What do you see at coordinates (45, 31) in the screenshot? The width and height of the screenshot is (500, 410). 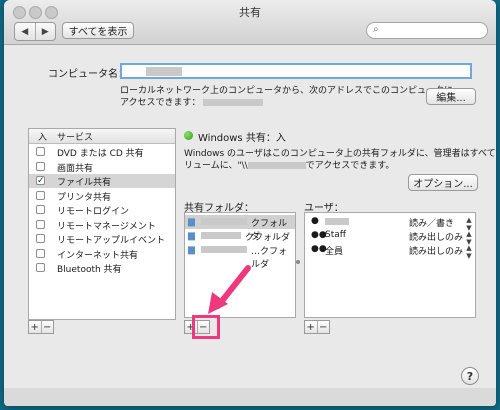 I see `forward-arrow-icon: ▶` at bounding box center [45, 31].